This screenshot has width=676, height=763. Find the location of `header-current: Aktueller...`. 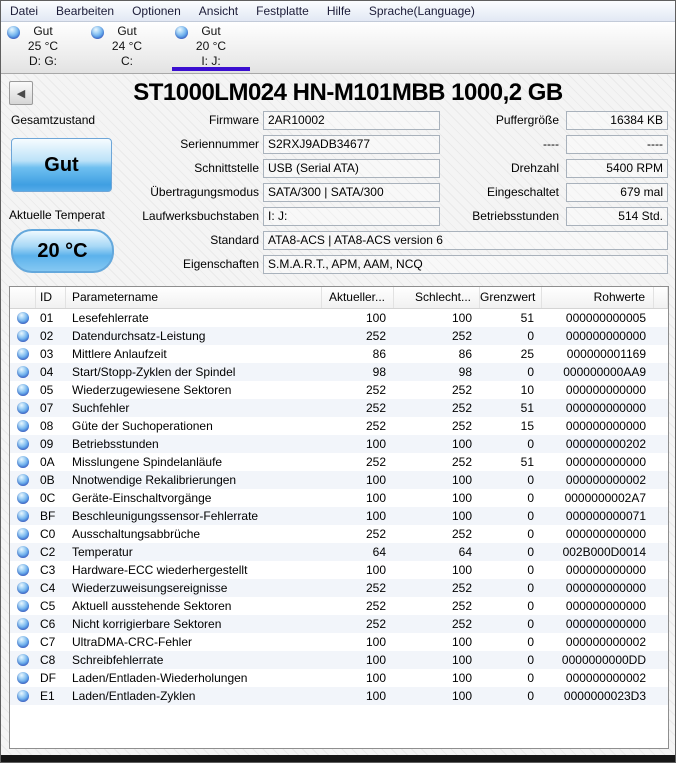

header-current: Aktueller... is located at coordinates (358, 297).